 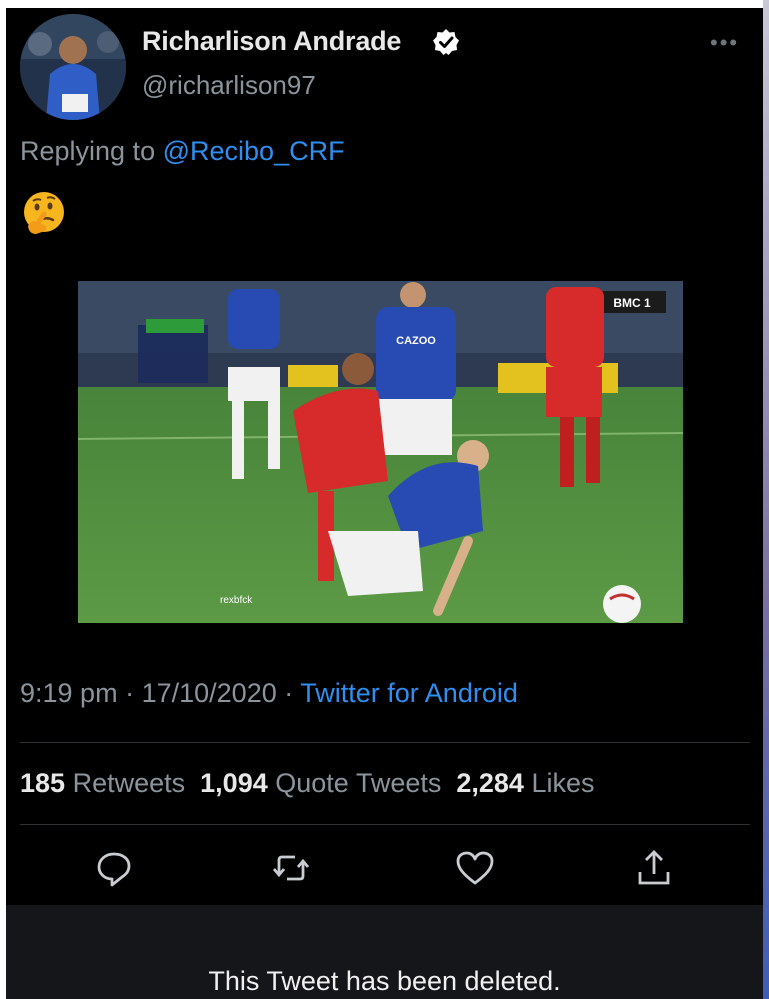 What do you see at coordinates (525, 783) in the screenshot?
I see `likes-stat: 2,284 Likes` at bounding box center [525, 783].